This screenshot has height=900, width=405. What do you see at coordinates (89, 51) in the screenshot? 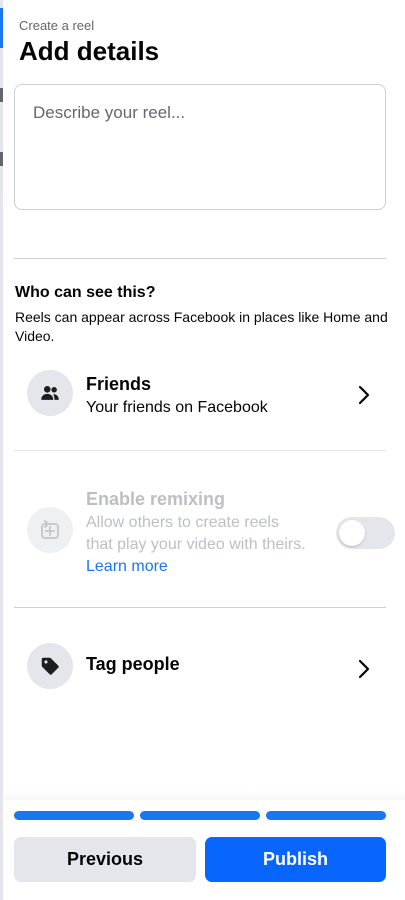
I see `page-title: Add details` at bounding box center [89, 51].